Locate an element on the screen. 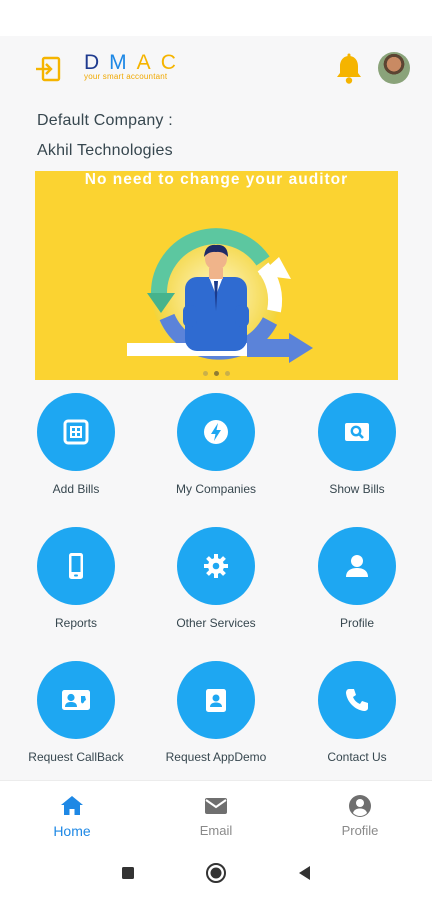  logo-word: DMAC is located at coordinates (135, 63).